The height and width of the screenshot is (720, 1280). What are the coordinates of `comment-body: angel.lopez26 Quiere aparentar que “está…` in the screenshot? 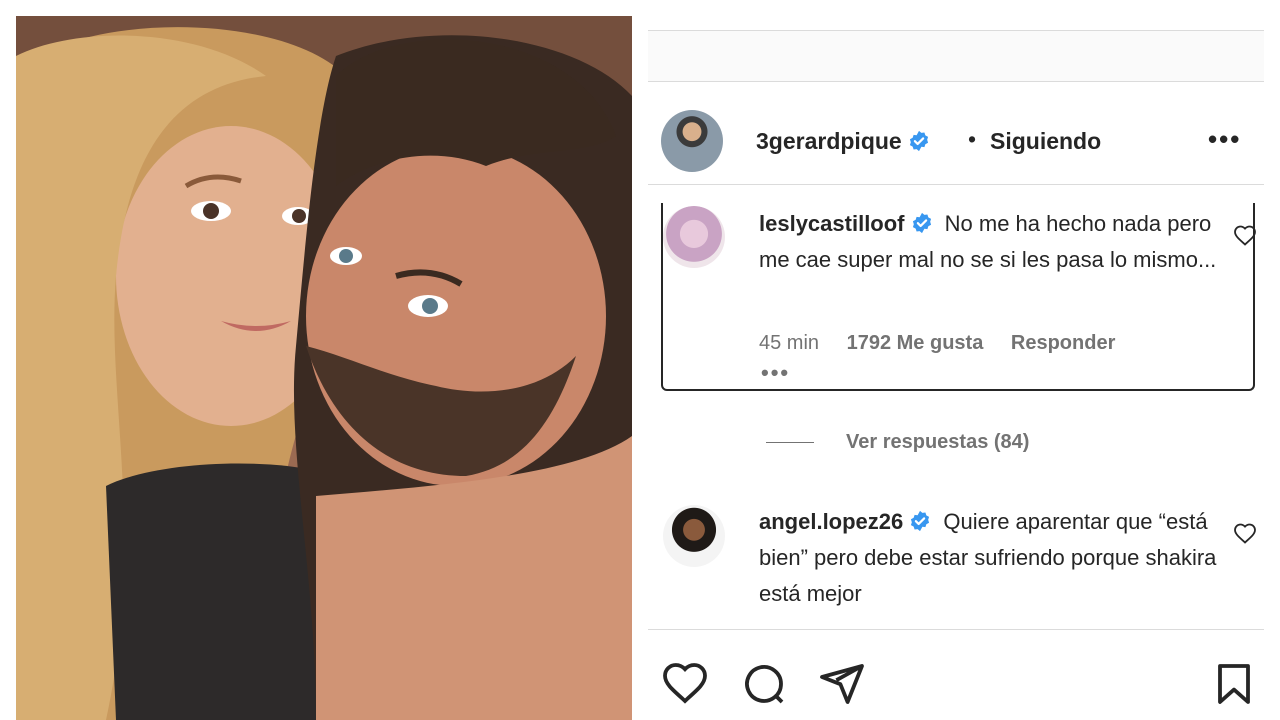 It's located at (989, 558).